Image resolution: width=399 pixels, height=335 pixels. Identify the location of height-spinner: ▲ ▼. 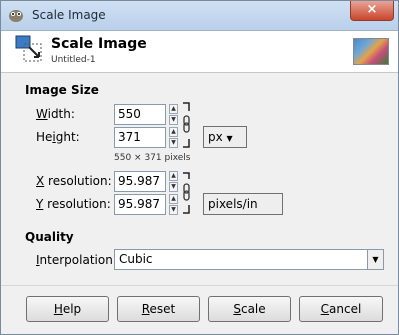
(173, 137).